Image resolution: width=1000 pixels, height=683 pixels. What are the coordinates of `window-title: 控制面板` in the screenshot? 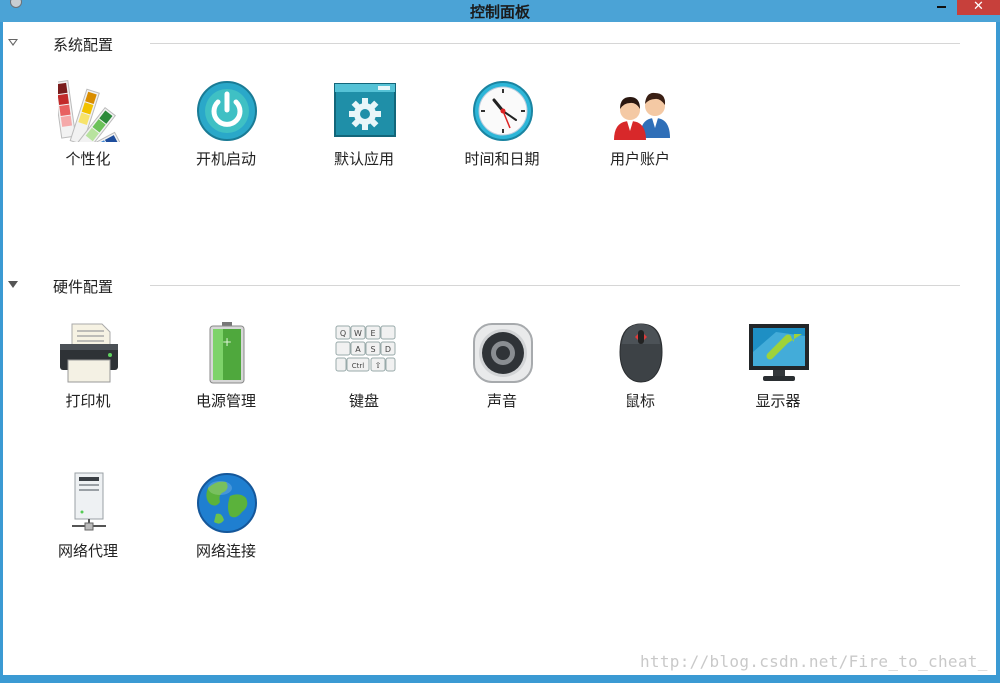 It's located at (499, 12).